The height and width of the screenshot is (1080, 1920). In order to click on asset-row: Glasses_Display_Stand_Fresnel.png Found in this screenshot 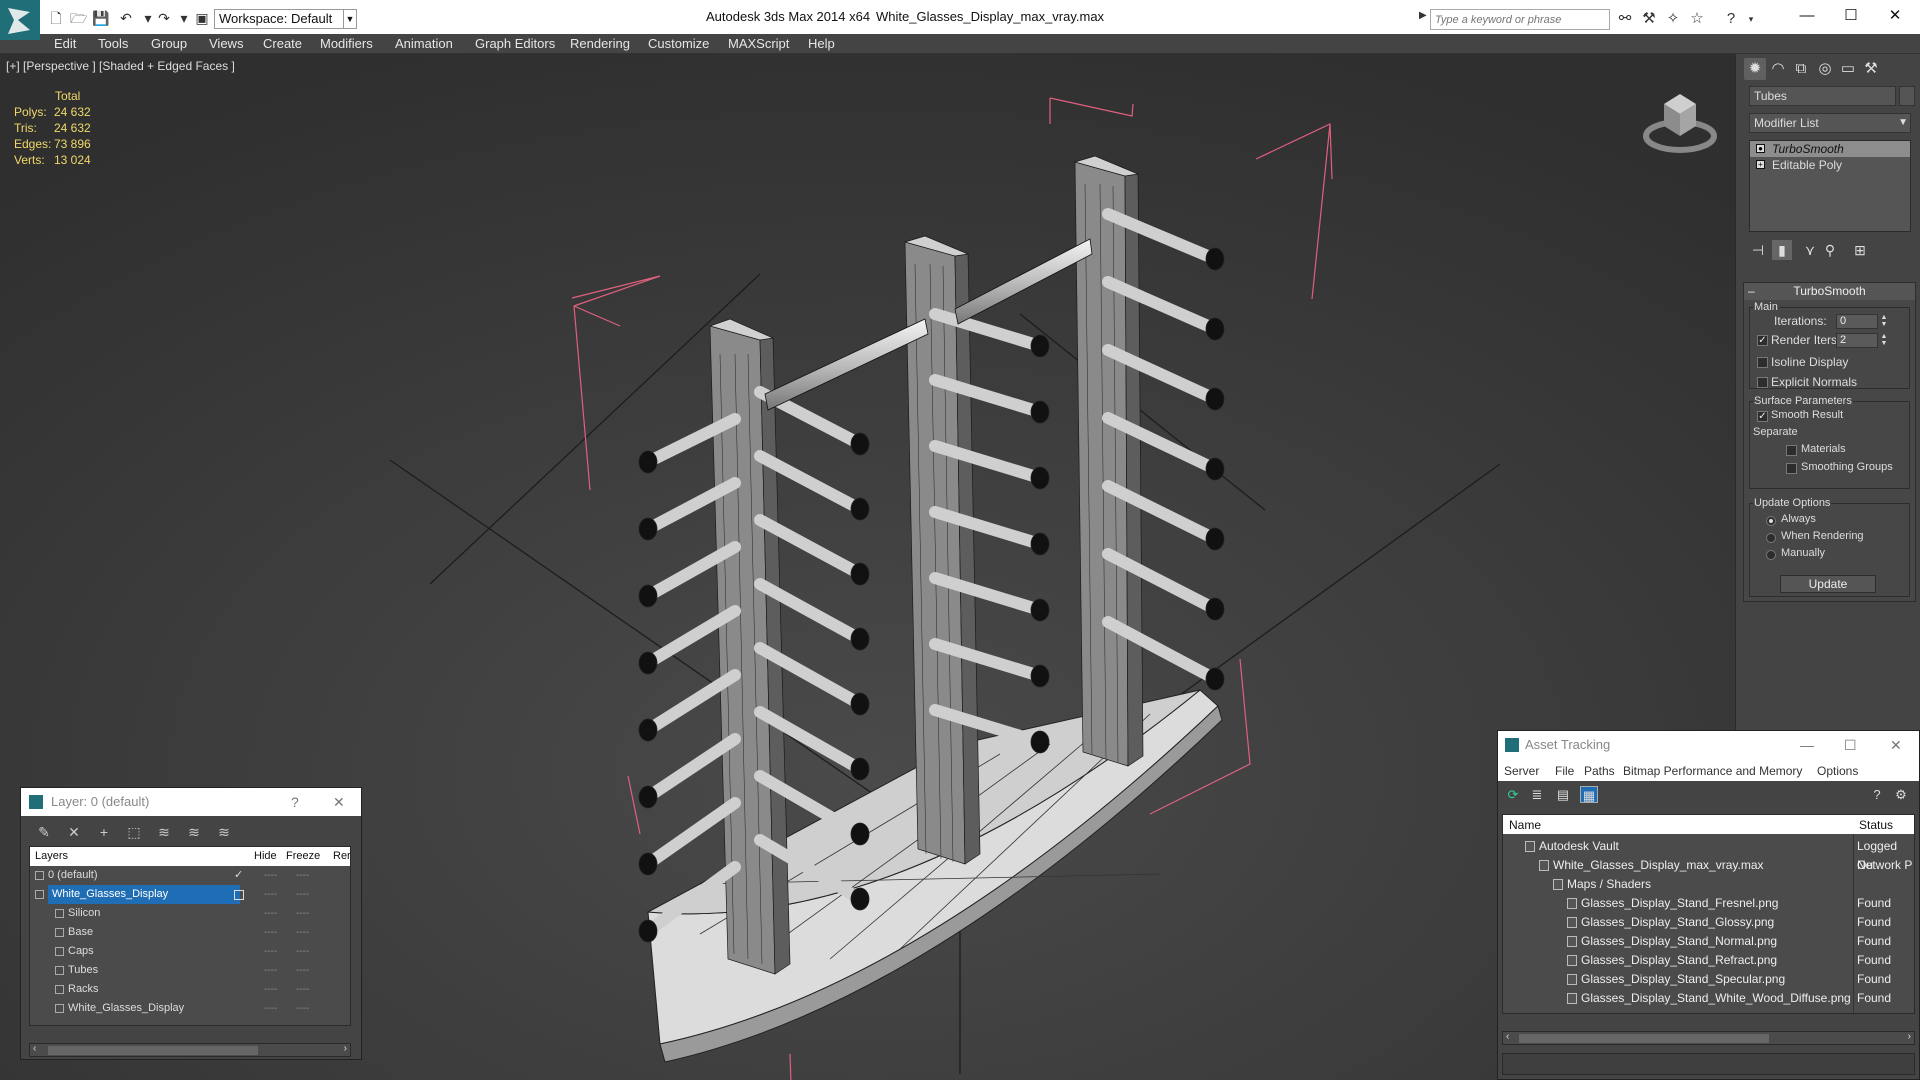, I will do `click(1708, 903)`.